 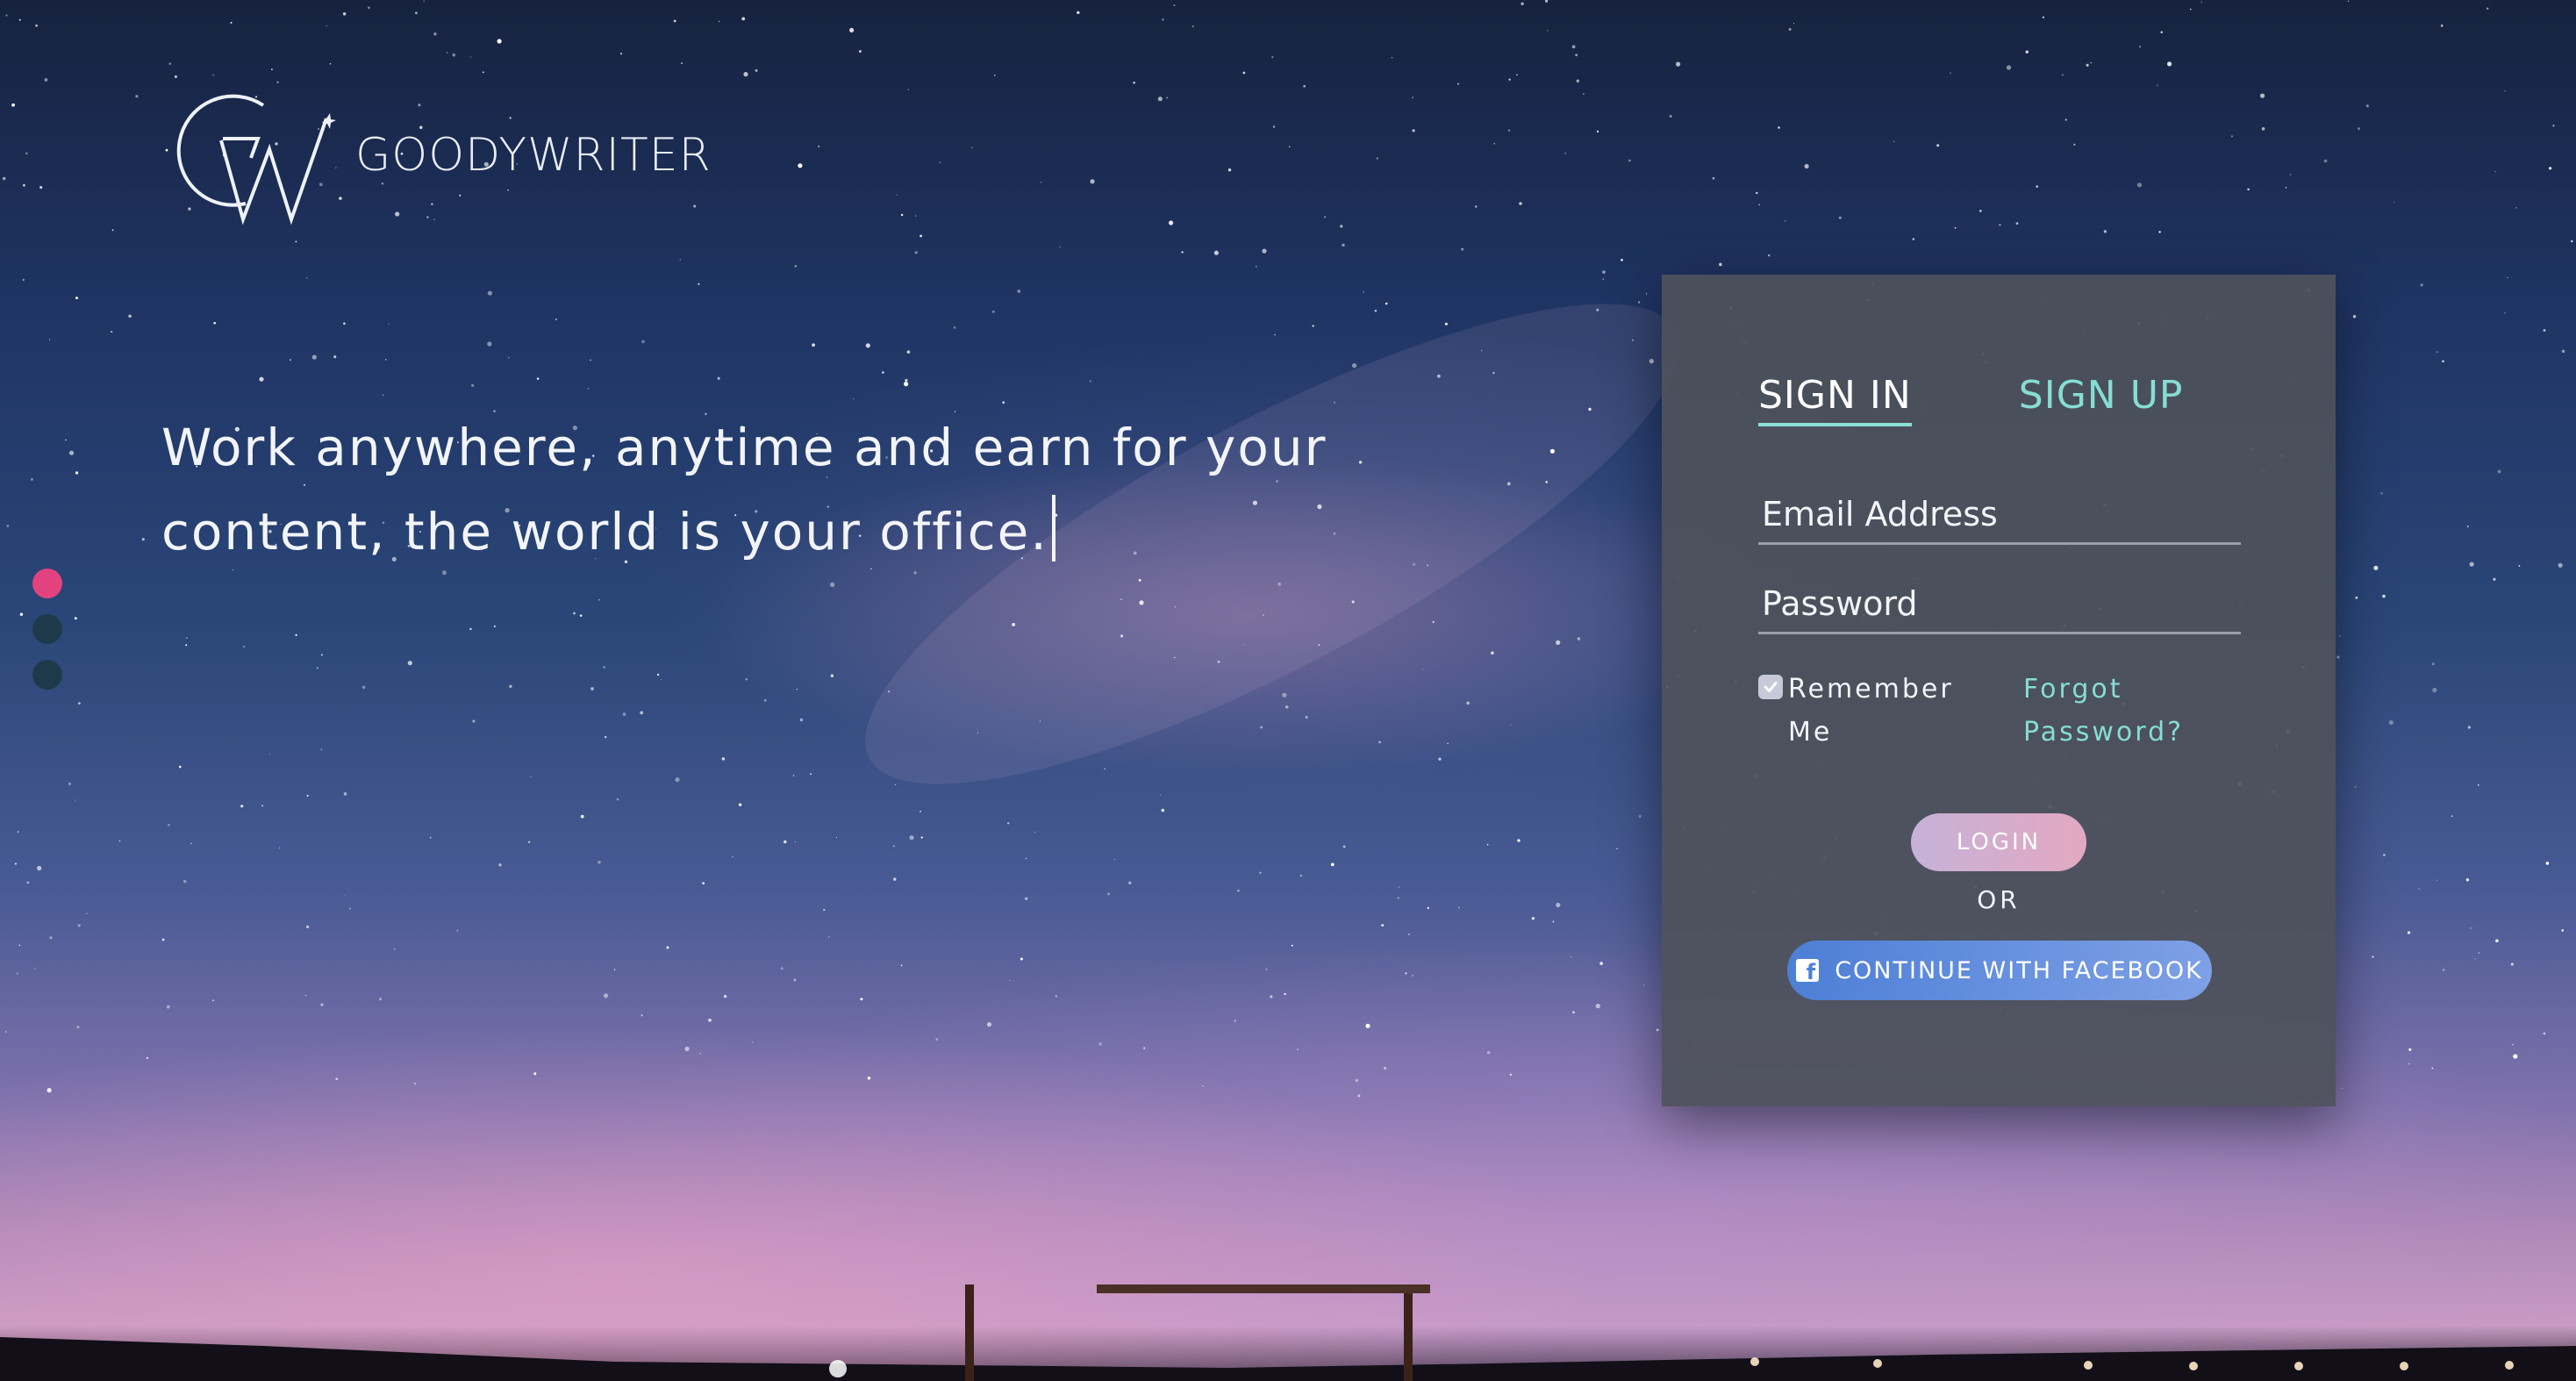 I want to click on text-cursor, so click(x=1053, y=528).